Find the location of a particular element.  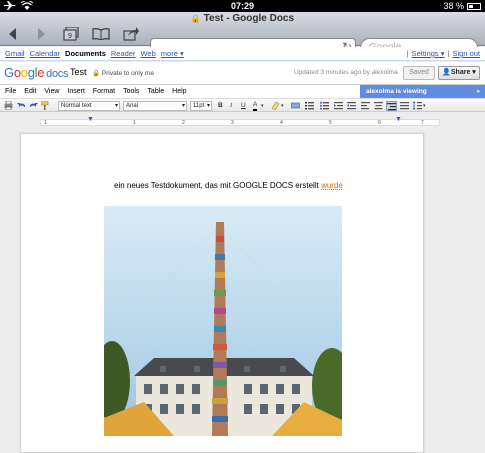

svg-text: 9 is located at coordinates (70, 36).